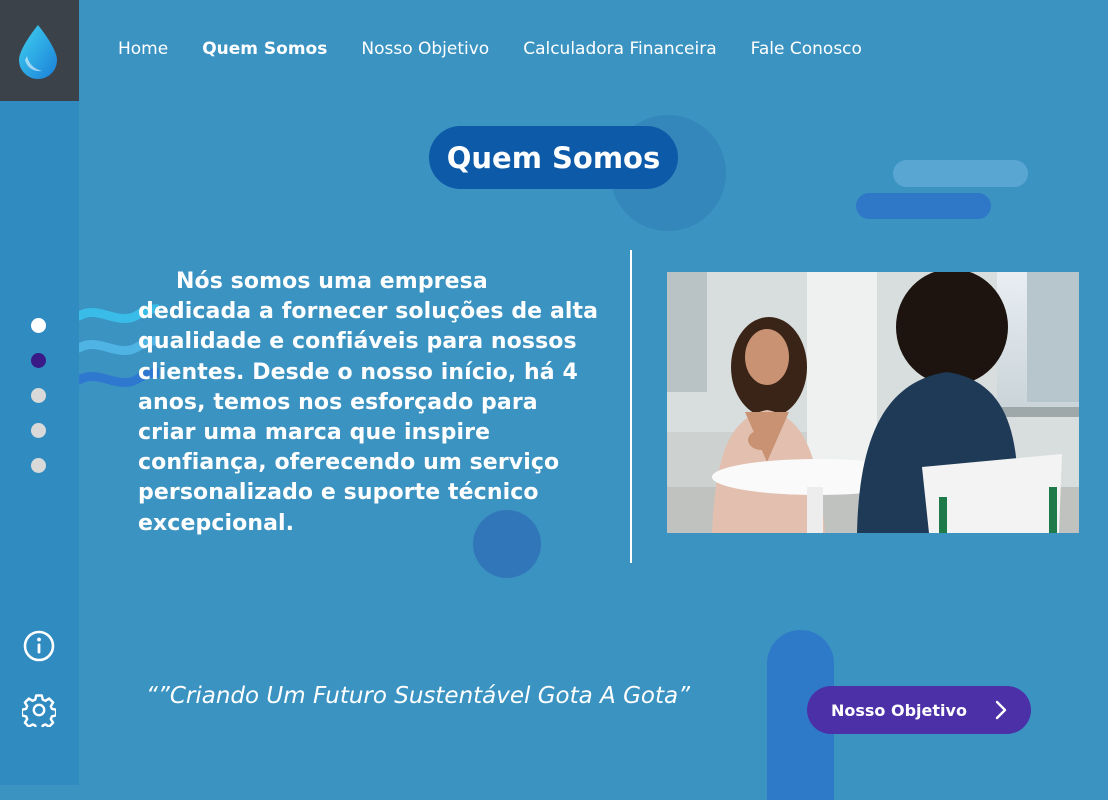 The height and width of the screenshot is (800, 1108). What do you see at coordinates (143, 49) in the screenshot?
I see `nav-item-home: Home` at bounding box center [143, 49].